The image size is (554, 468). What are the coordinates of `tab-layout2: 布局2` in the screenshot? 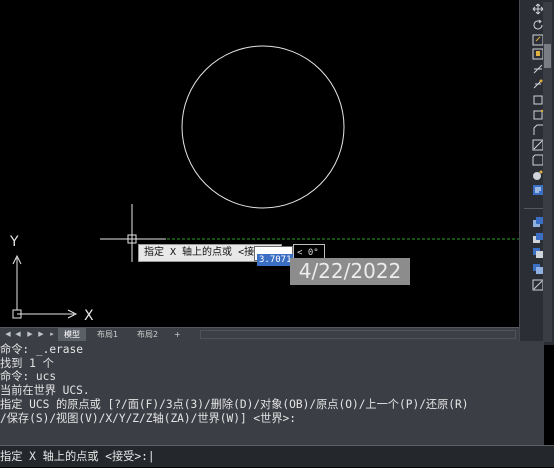 It's located at (147, 334).